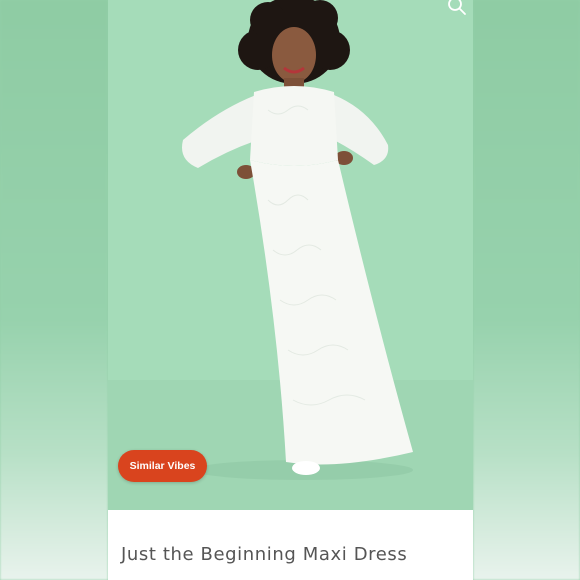 The height and width of the screenshot is (580, 580). I want to click on product-info-card: Just the Beginning Maxi Dress, so click(290, 545).